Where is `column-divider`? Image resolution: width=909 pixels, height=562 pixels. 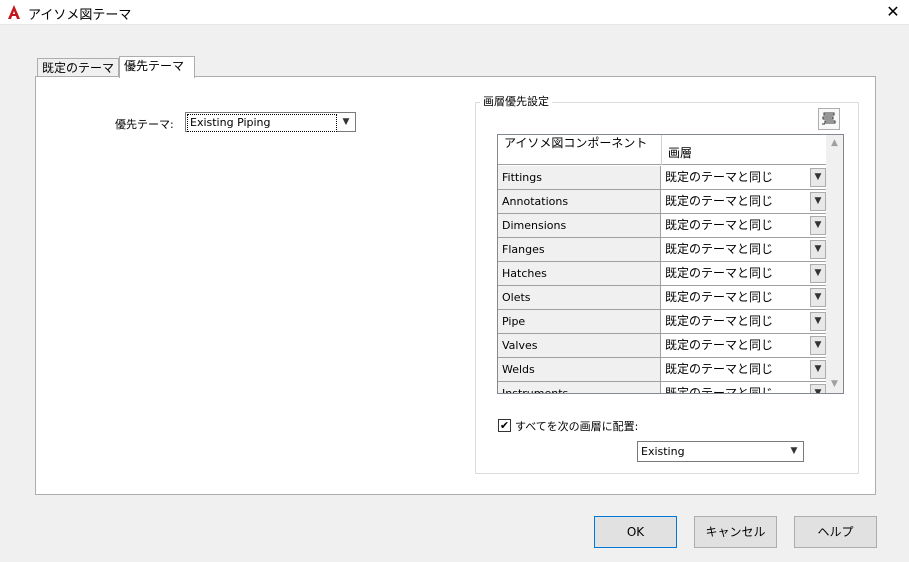 column-divider is located at coordinates (661, 150).